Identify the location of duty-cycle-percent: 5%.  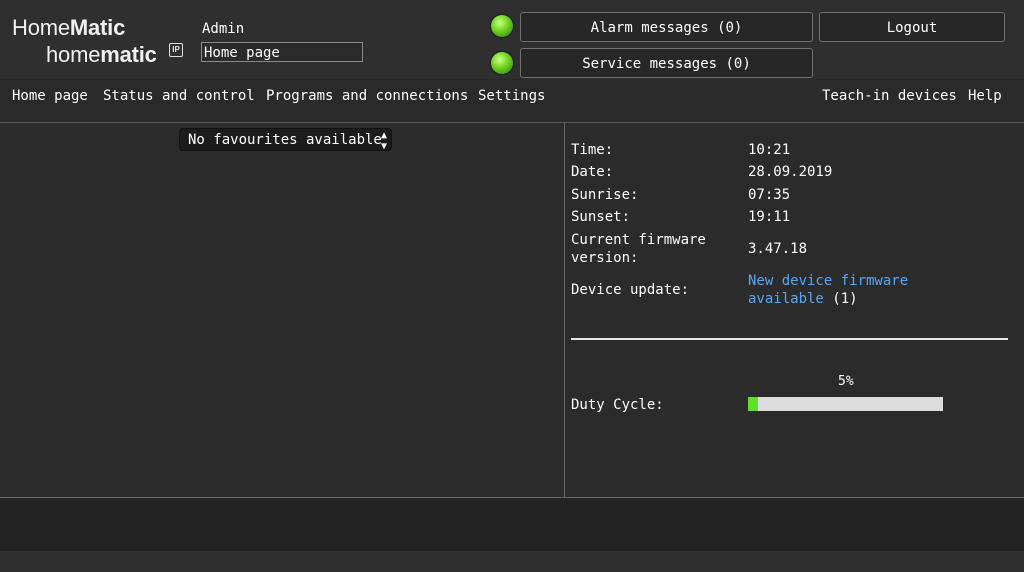
(846, 381).